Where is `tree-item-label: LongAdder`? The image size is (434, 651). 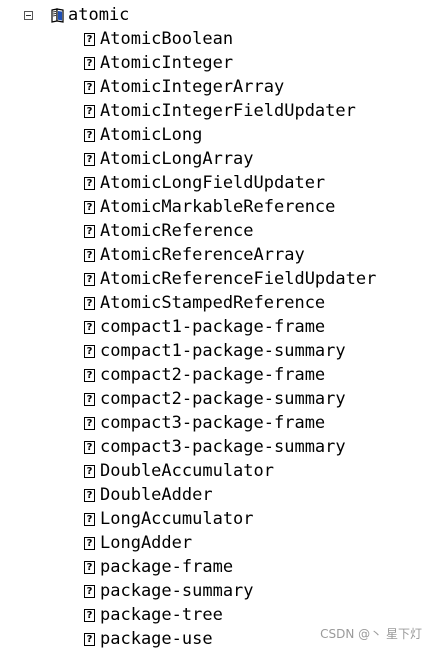
tree-item-label: LongAdder is located at coordinates (146, 543).